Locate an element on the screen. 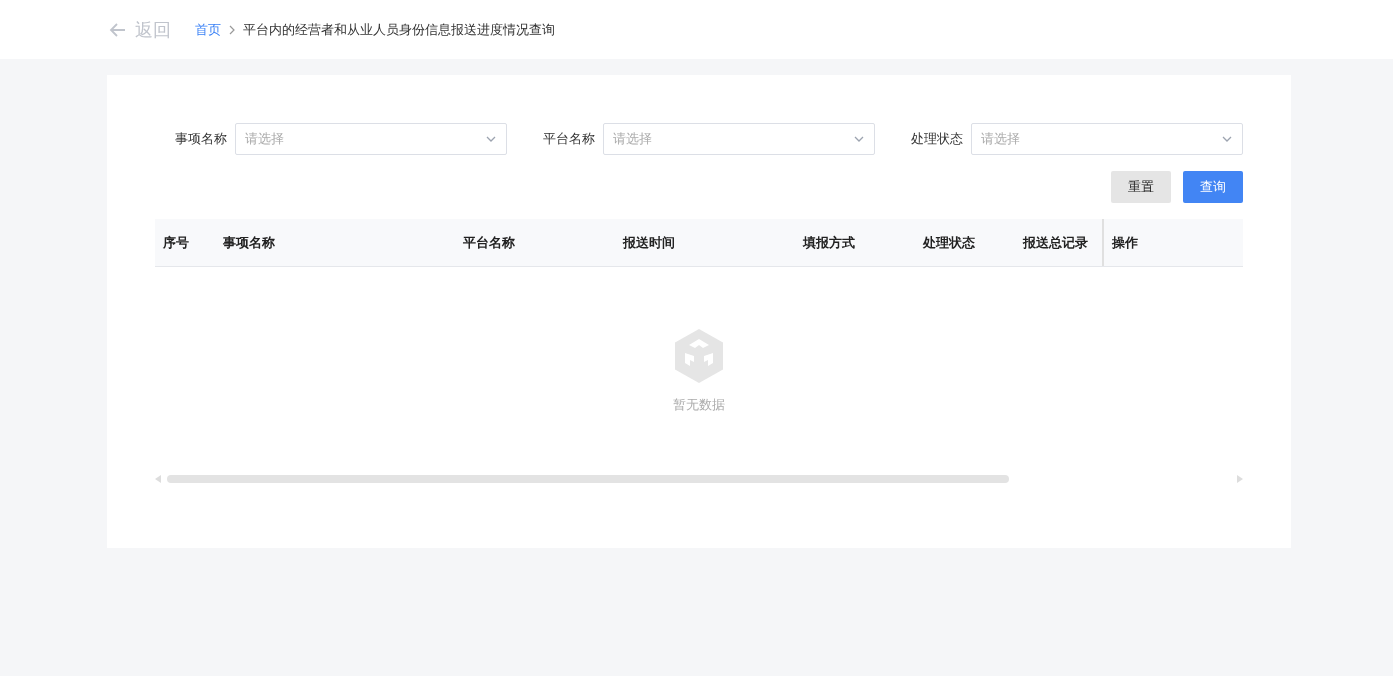 The image size is (1393, 676). scroll-right-icon is located at coordinates (1240, 479).